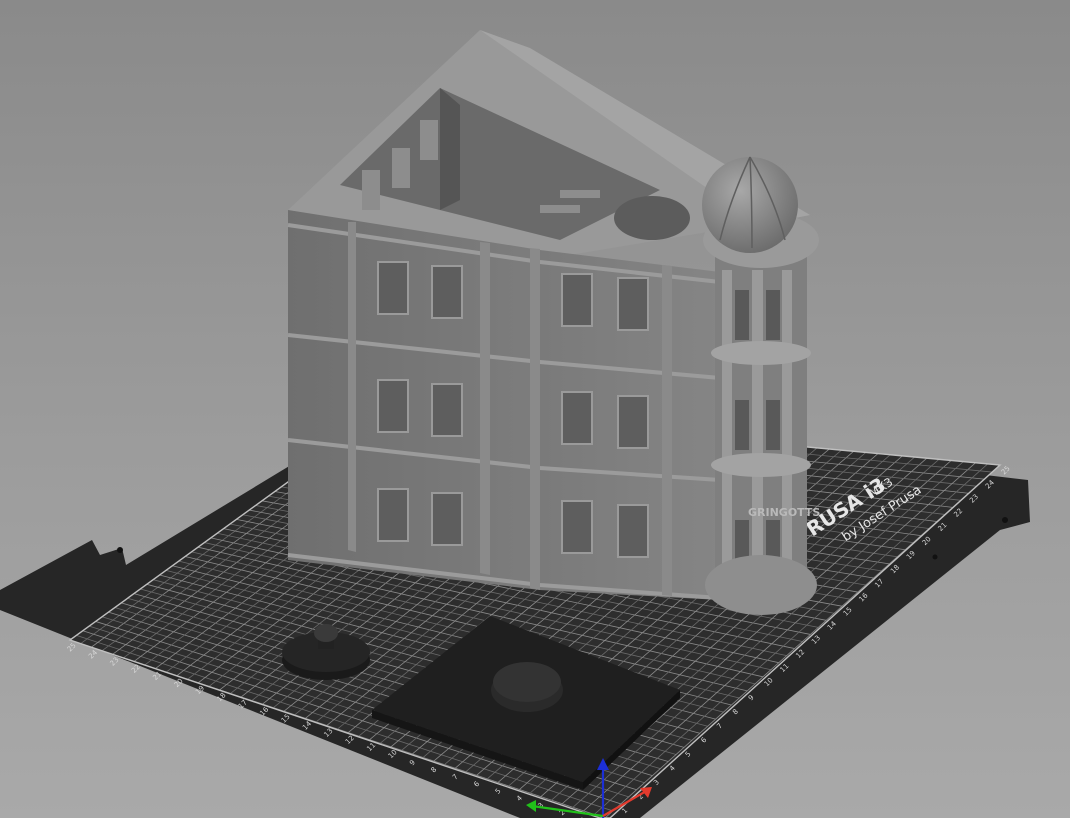  What do you see at coordinates (93, 654) in the screenshot?
I see `bed-tick-label: 24` at bounding box center [93, 654].